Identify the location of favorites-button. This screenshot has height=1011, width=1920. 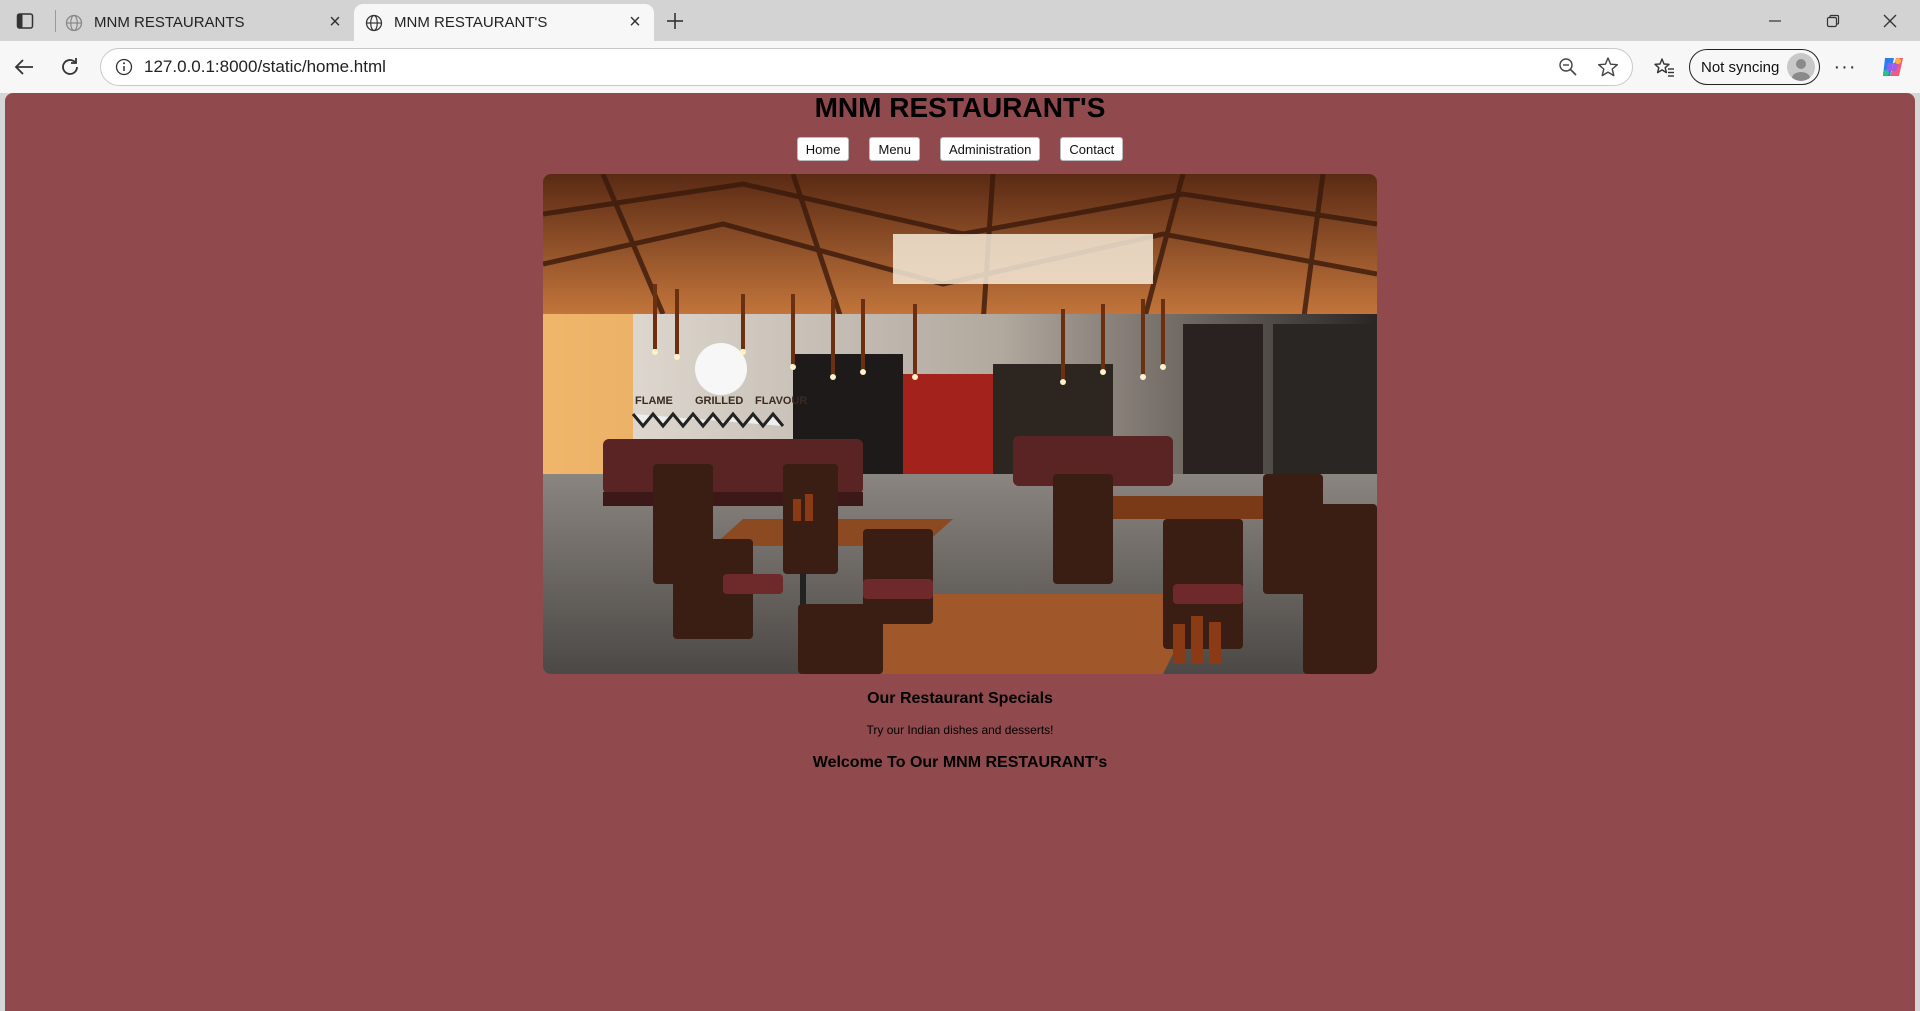
(1664, 67).